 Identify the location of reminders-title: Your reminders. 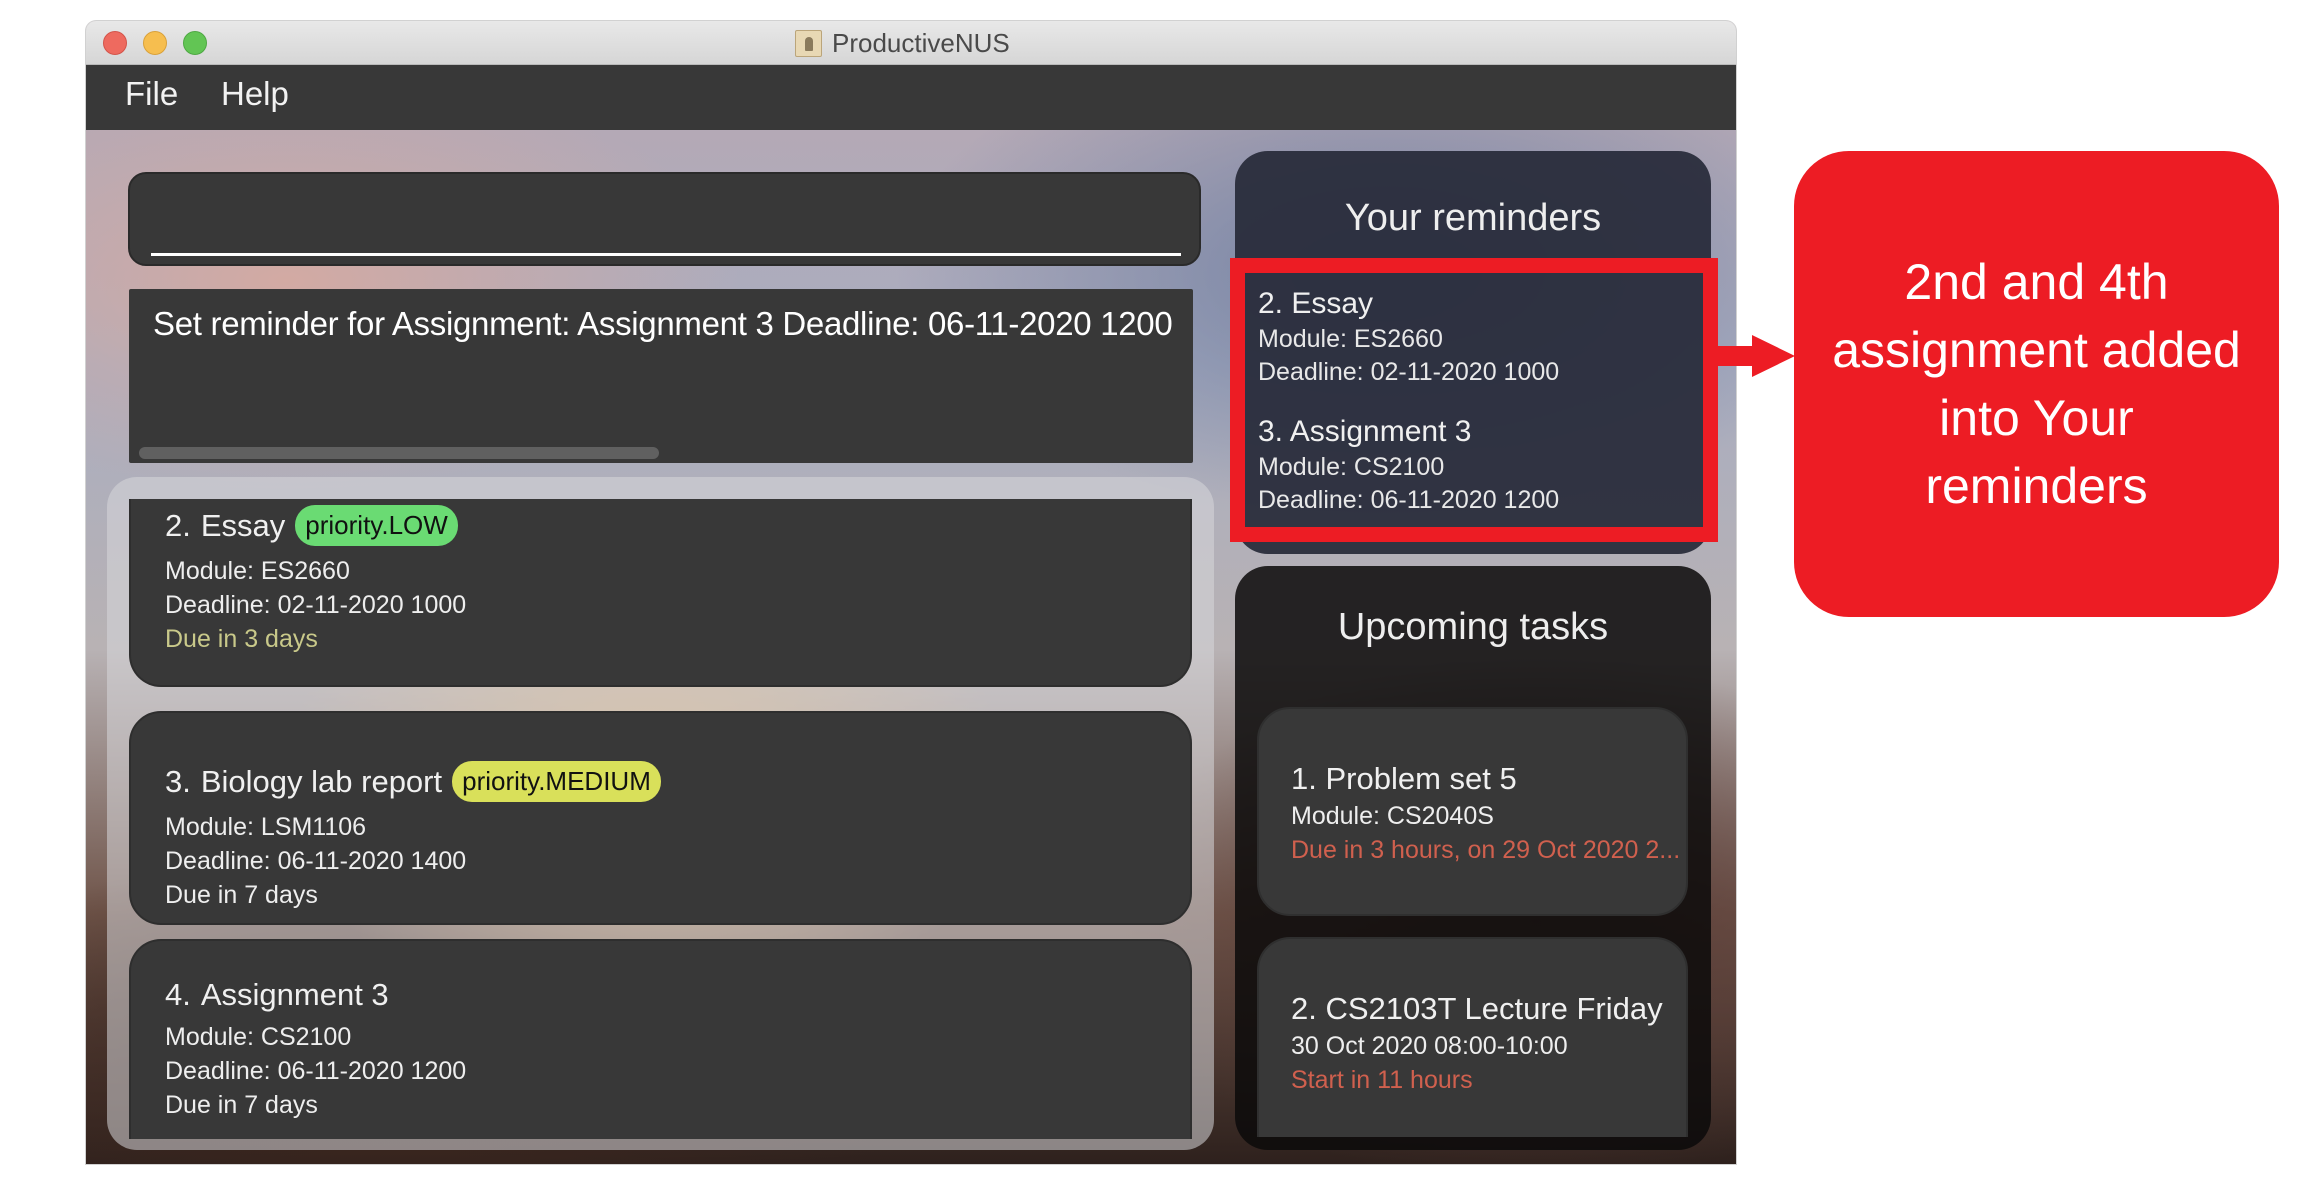
(1473, 218).